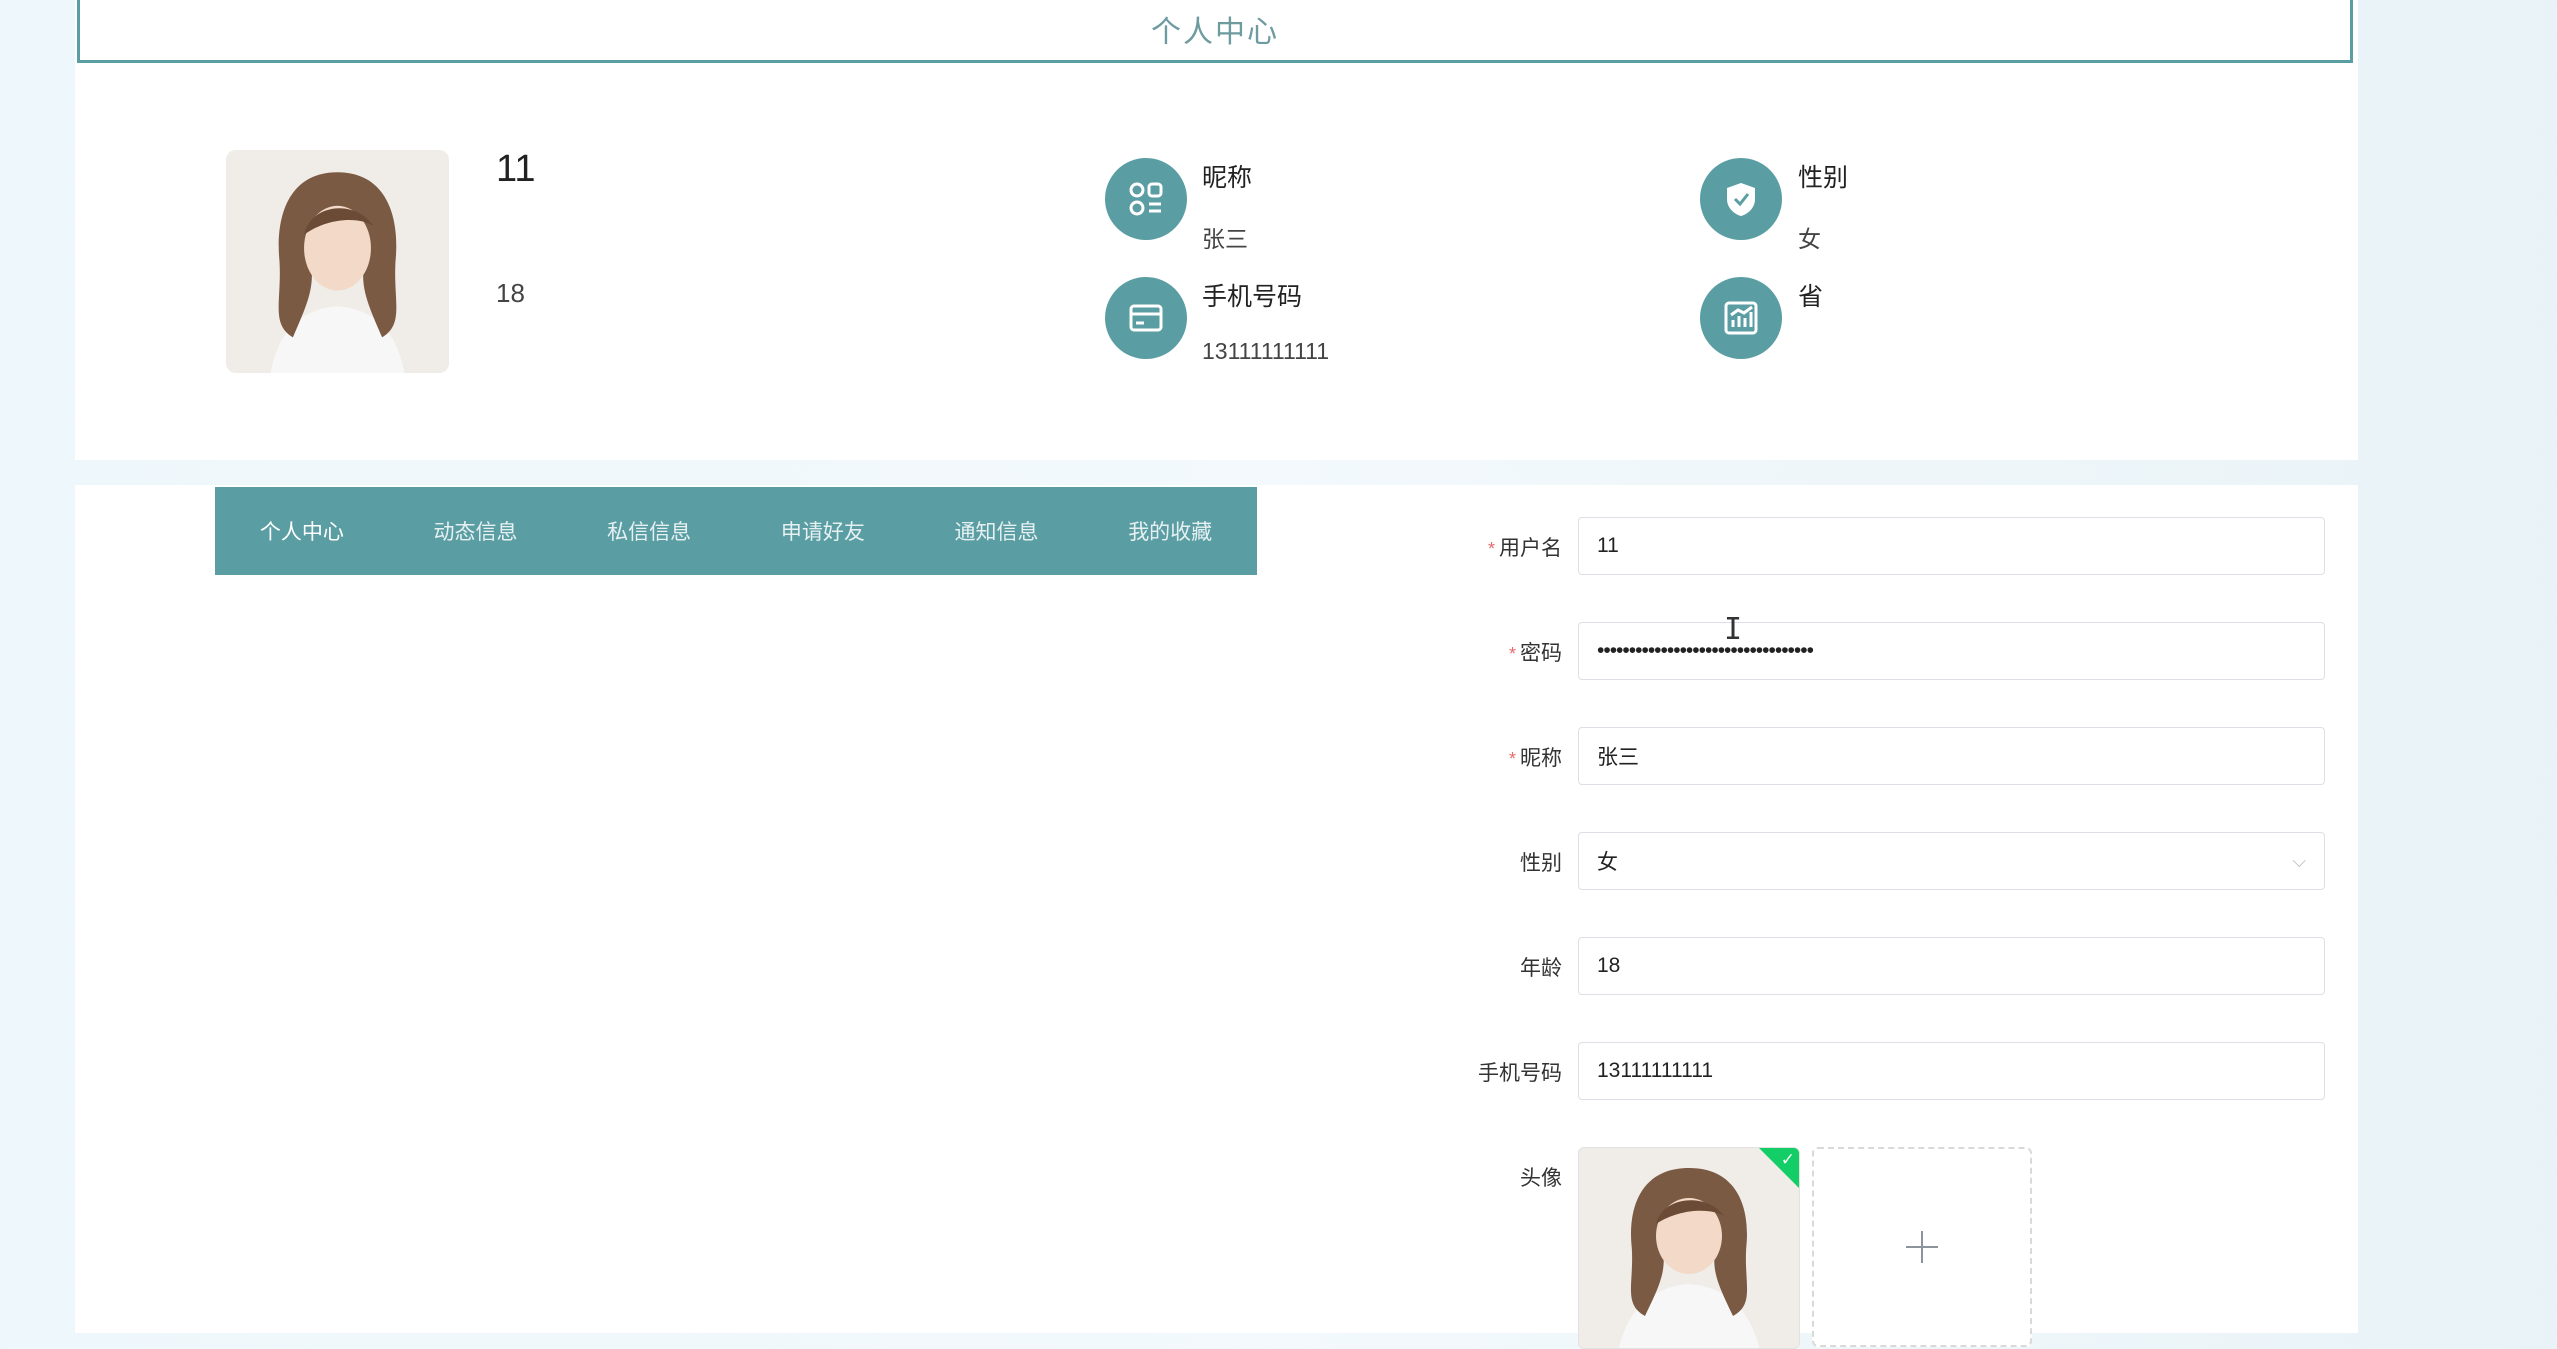 Image resolution: width=2557 pixels, height=1349 pixels. I want to click on uploaded-avatar: ✓, so click(1689, 1248).